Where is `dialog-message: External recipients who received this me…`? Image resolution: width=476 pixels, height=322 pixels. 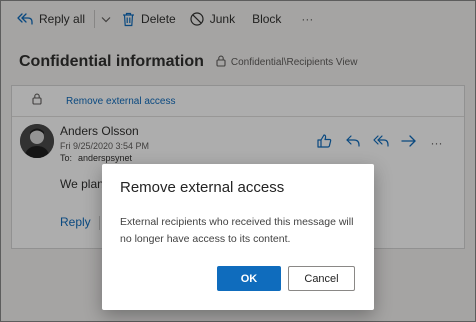
dialog-message: External recipients who received this me… is located at coordinates (237, 230).